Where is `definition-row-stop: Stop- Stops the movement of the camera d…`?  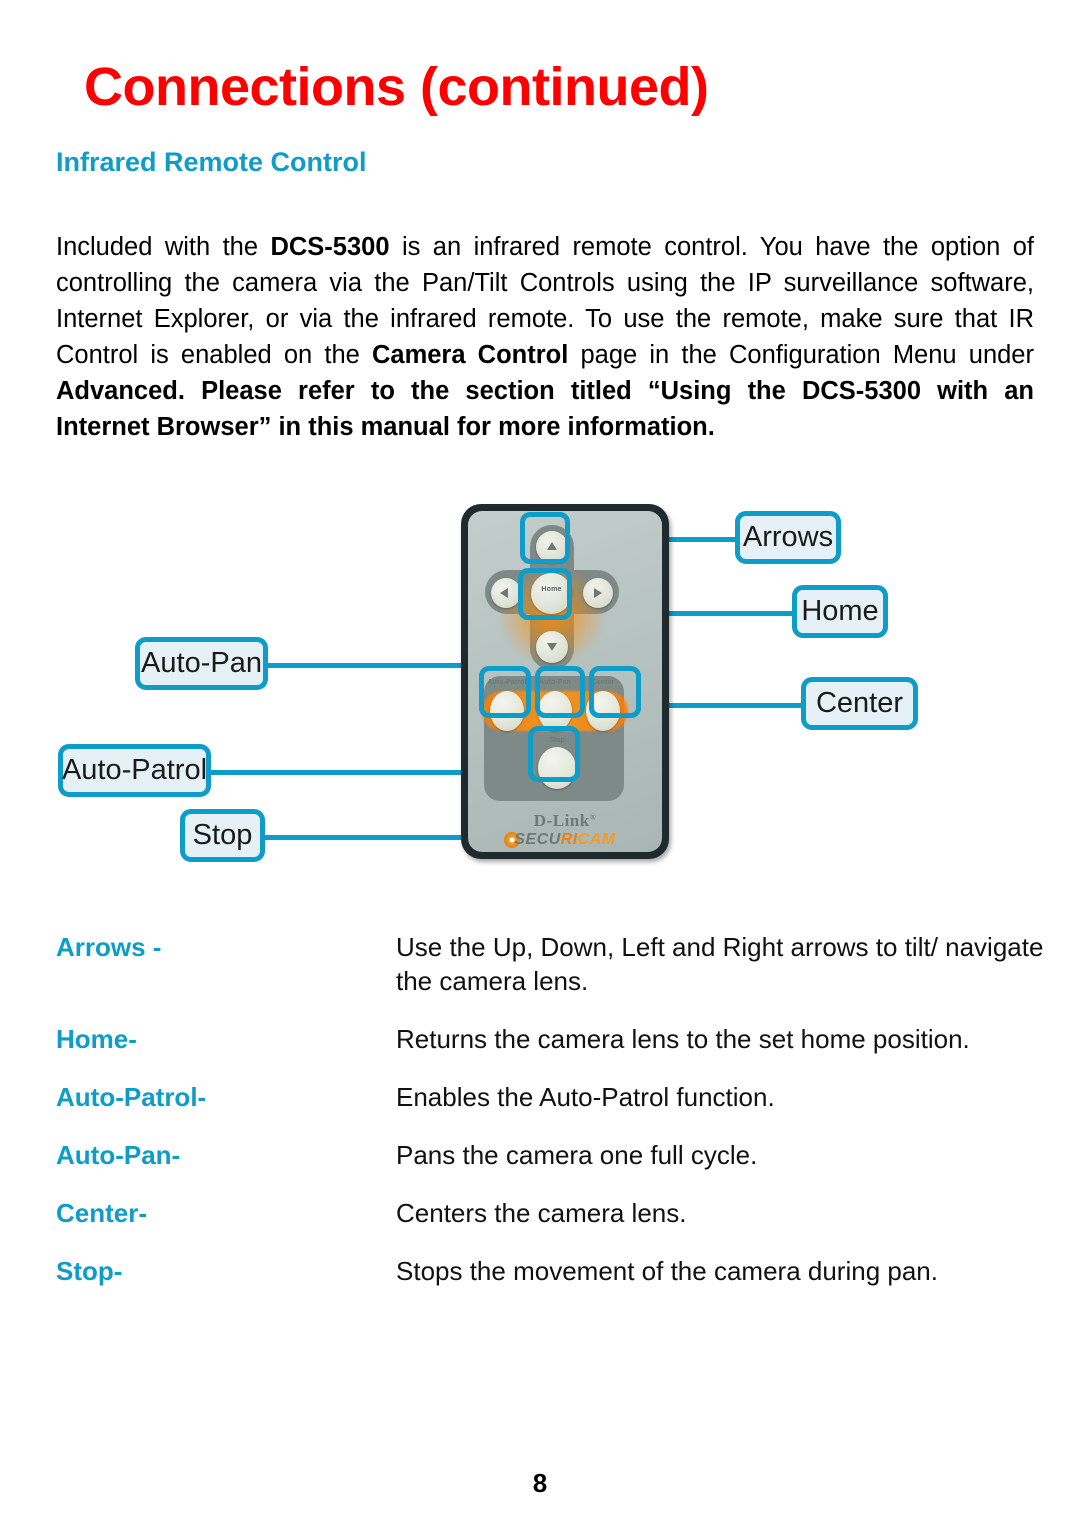
definition-row-stop: Stop- Stops the movement of the camera d… is located at coordinates (551, 1271).